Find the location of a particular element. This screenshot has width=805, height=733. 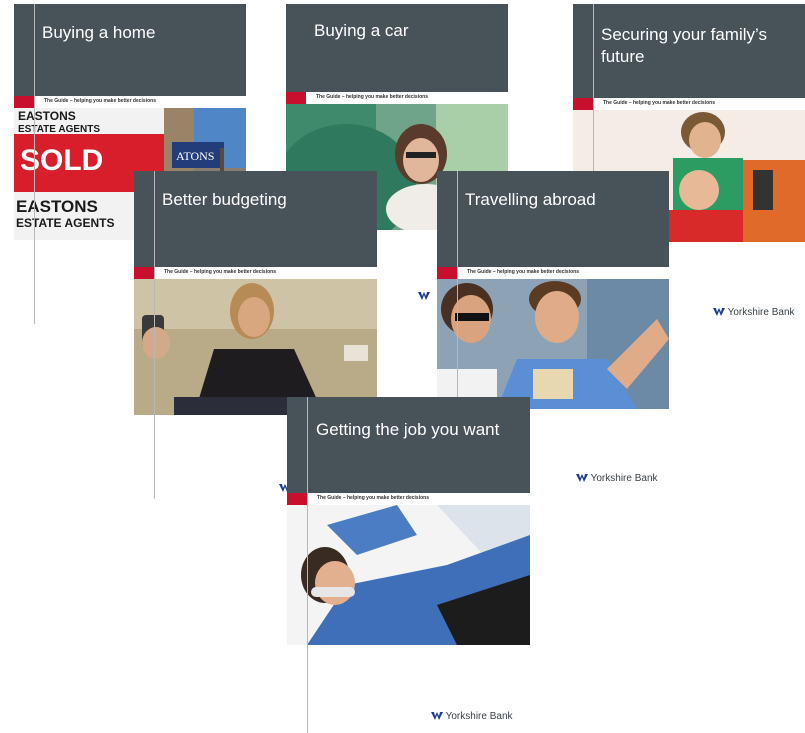

sign-estate-agents-bottom: ESTATE AGENTS is located at coordinates (65, 223).